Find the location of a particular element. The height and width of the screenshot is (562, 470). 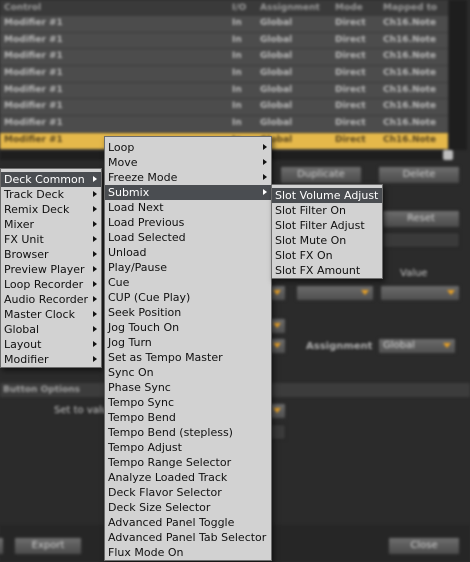

assignment-dropdown: Global is located at coordinates (417, 346).